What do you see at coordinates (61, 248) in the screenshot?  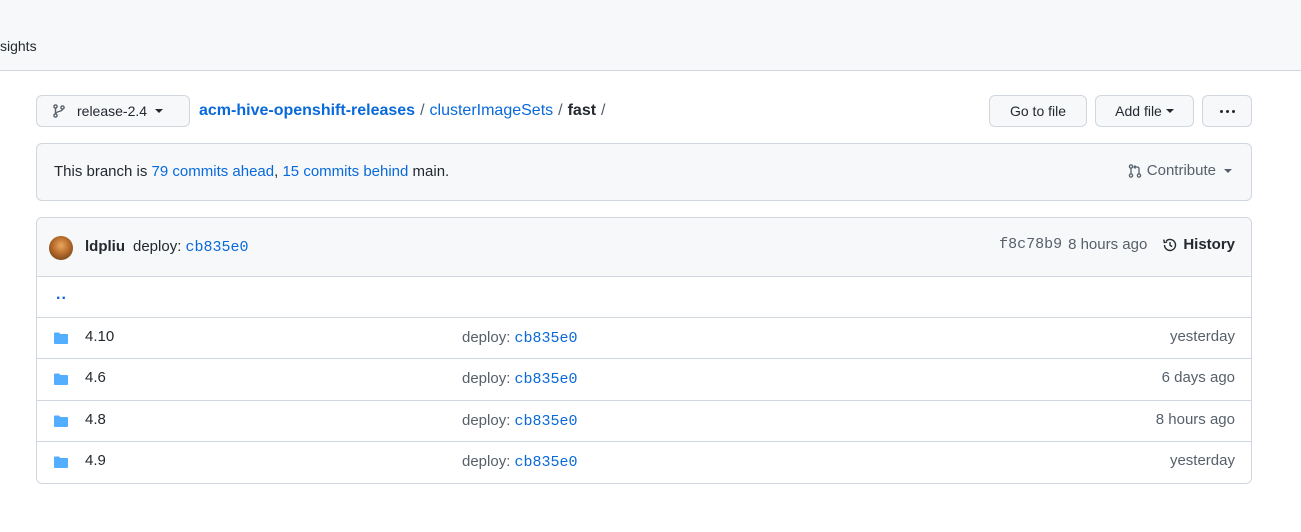 I see `avatar` at bounding box center [61, 248].